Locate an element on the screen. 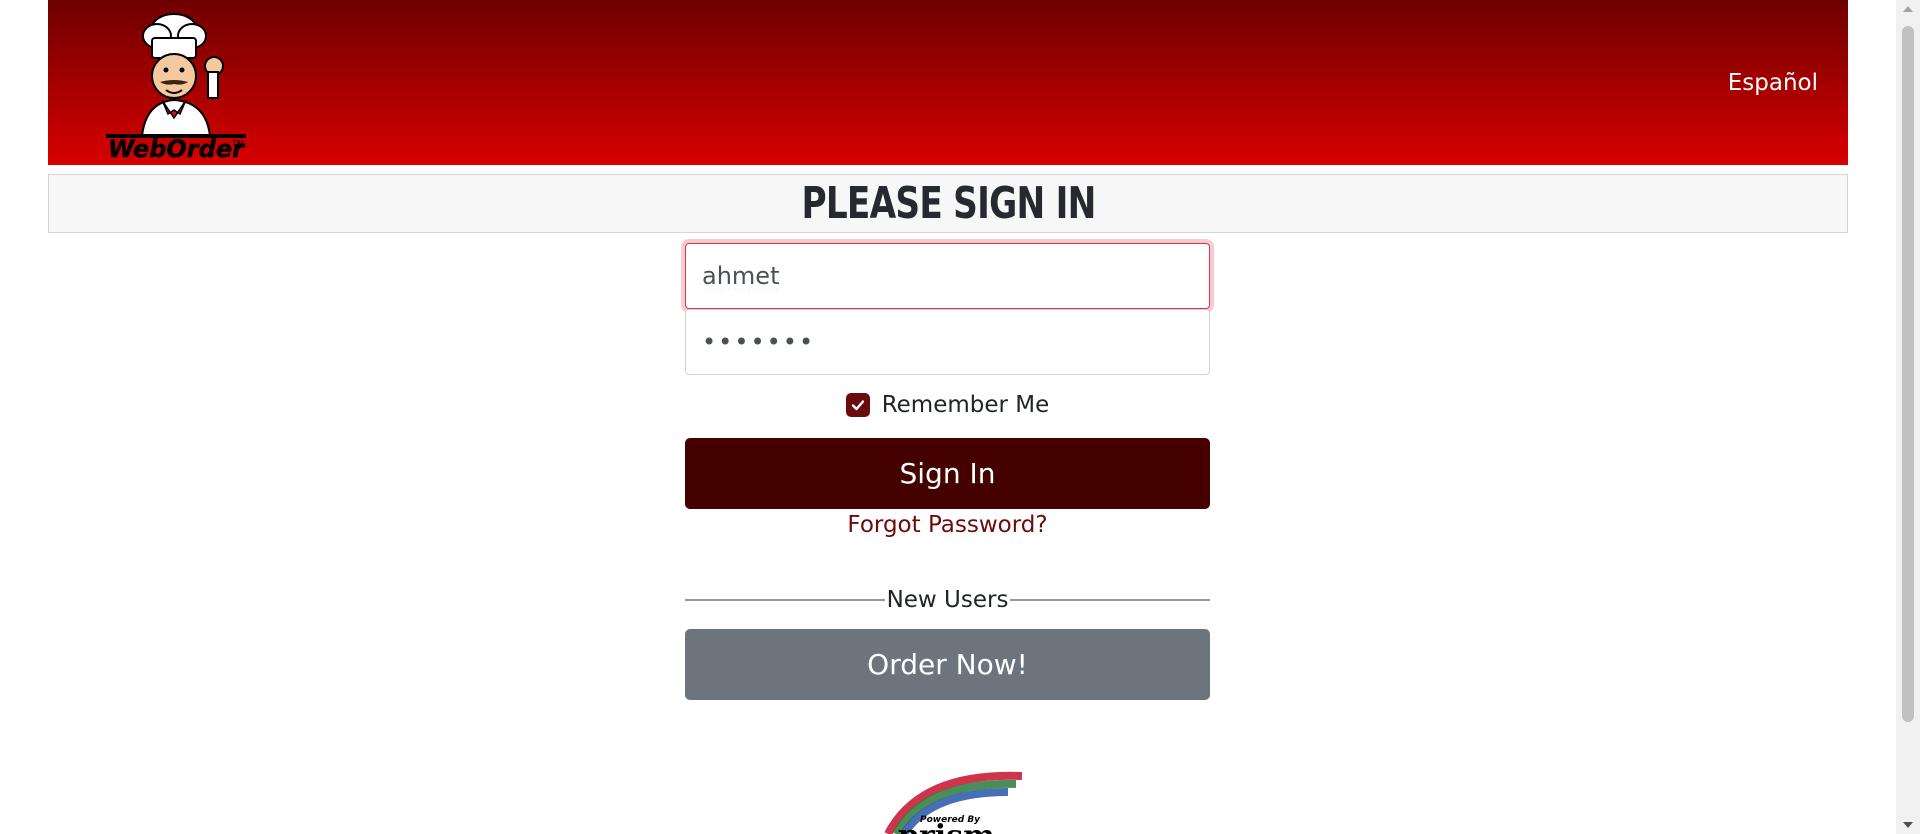  logo-wordmark: WebOrder is located at coordinates (177, 148).